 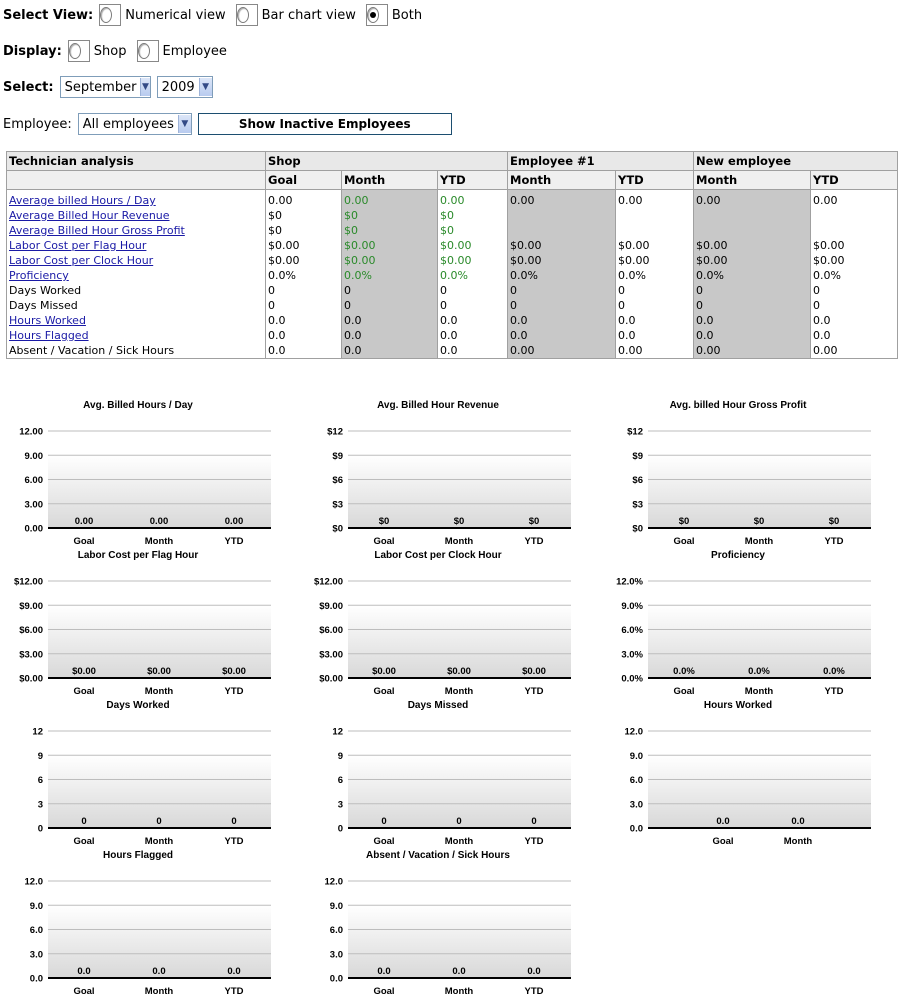 I want to click on y-tick-label: 6.00, so click(x=34, y=480).